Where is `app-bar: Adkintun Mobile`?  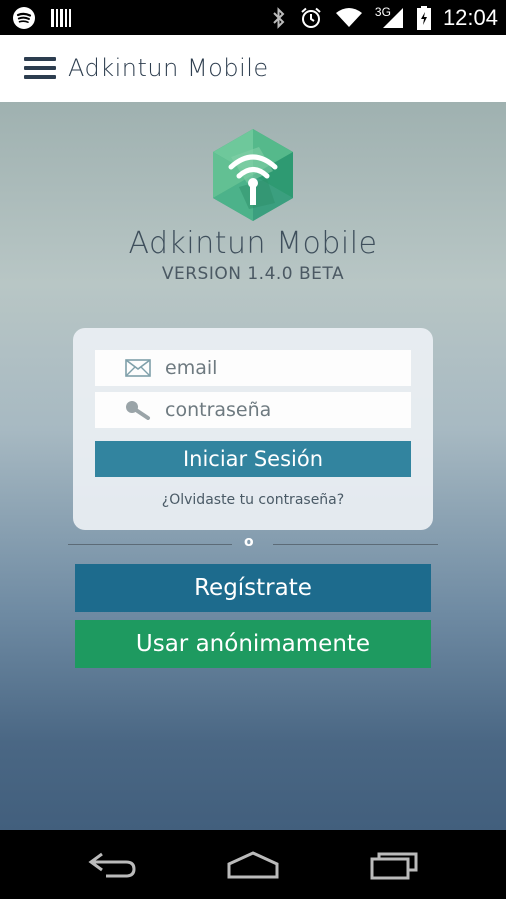 app-bar: Adkintun Mobile is located at coordinates (253, 68).